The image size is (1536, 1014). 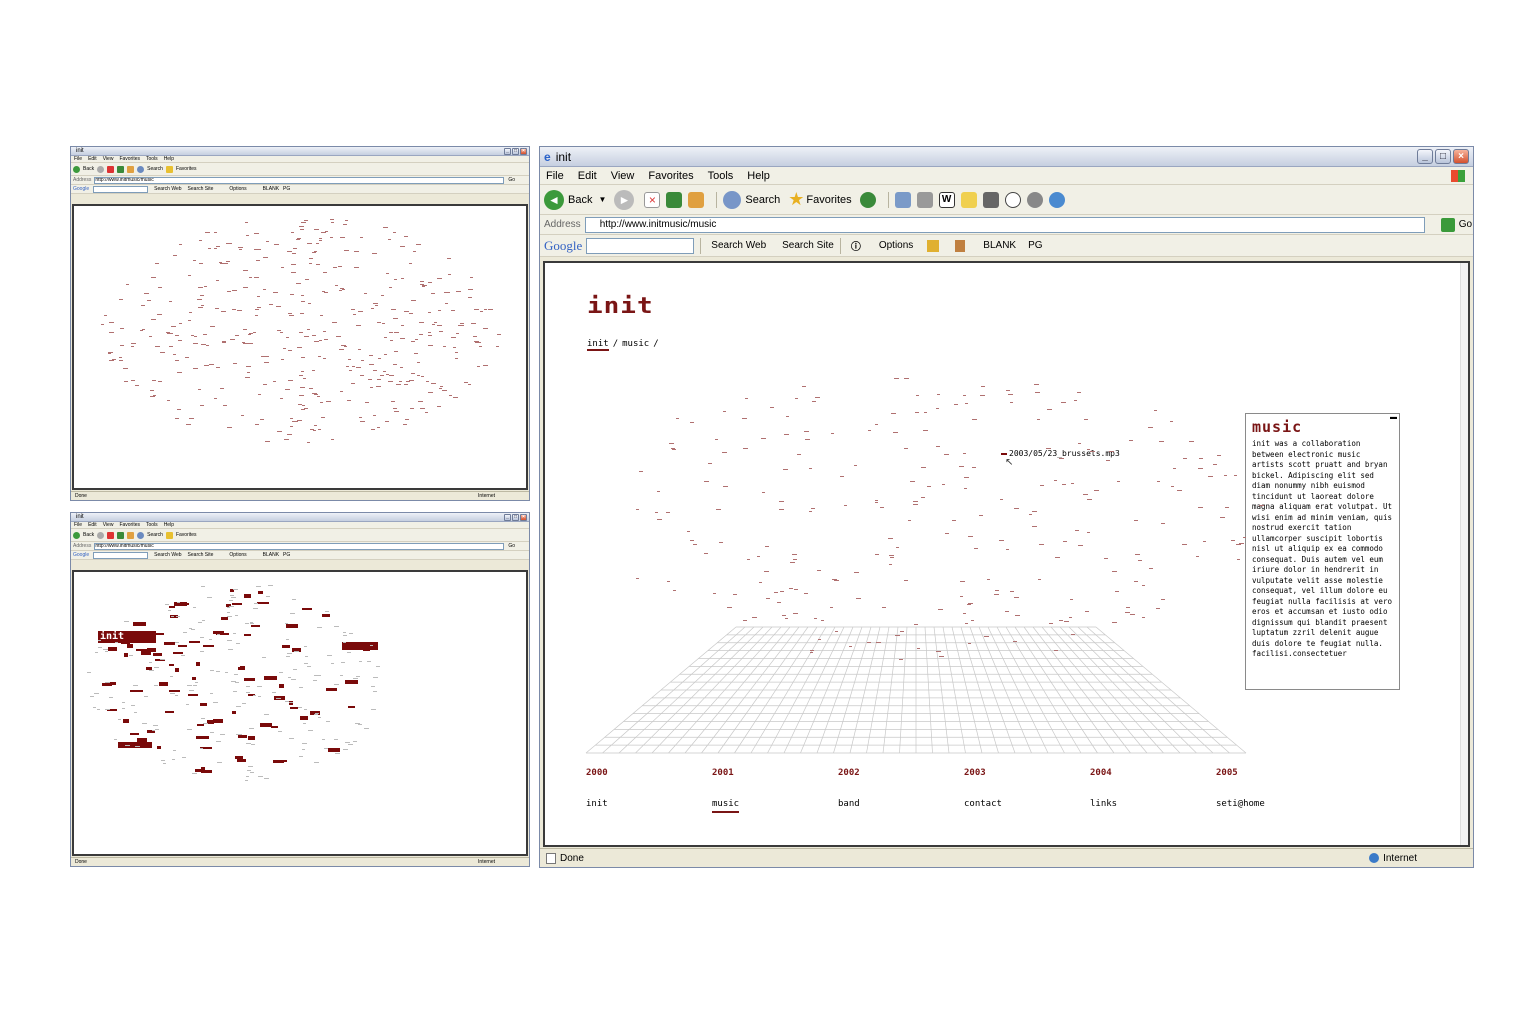 What do you see at coordinates (92, 525) in the screenshot?
I see `menu-edit: Edit` at bounding box center [92, 525].